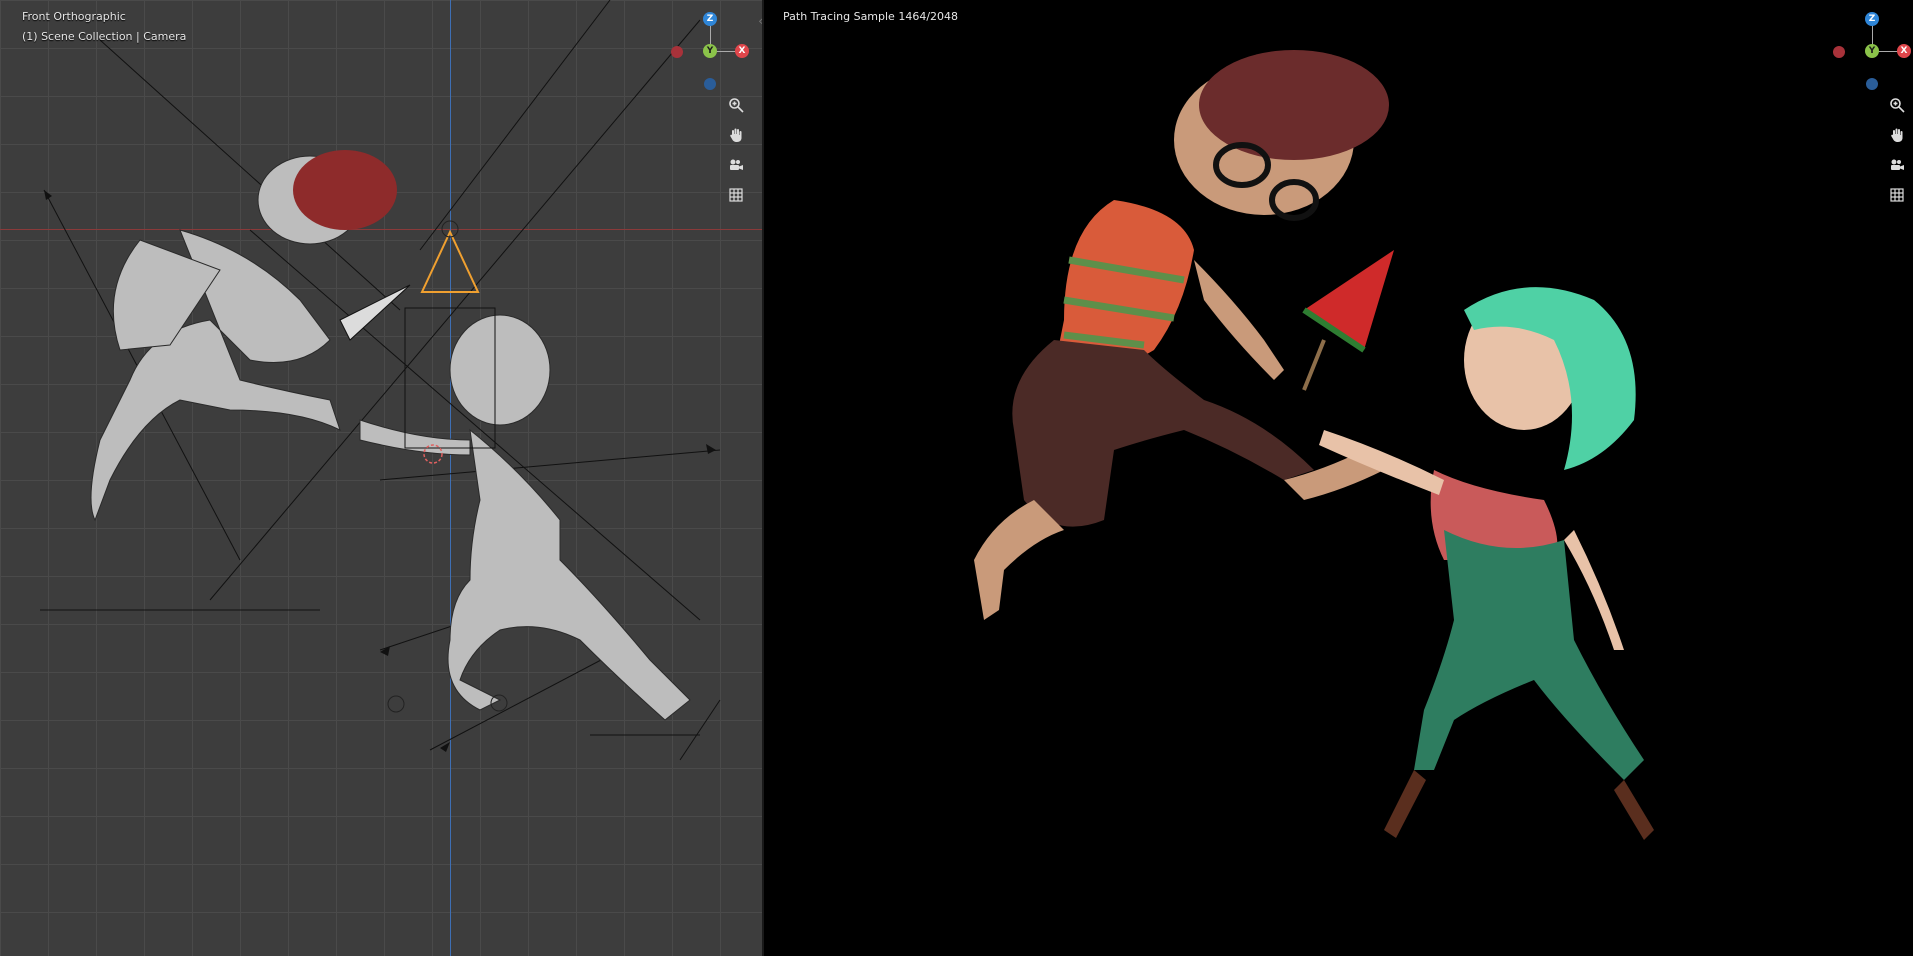 This screenshot has width=1913, height=956. What do you see at coordinates (74, 16) in the screenshot?
I see `view-name-label: Front Orthographic` at bounding box center [74, 16].